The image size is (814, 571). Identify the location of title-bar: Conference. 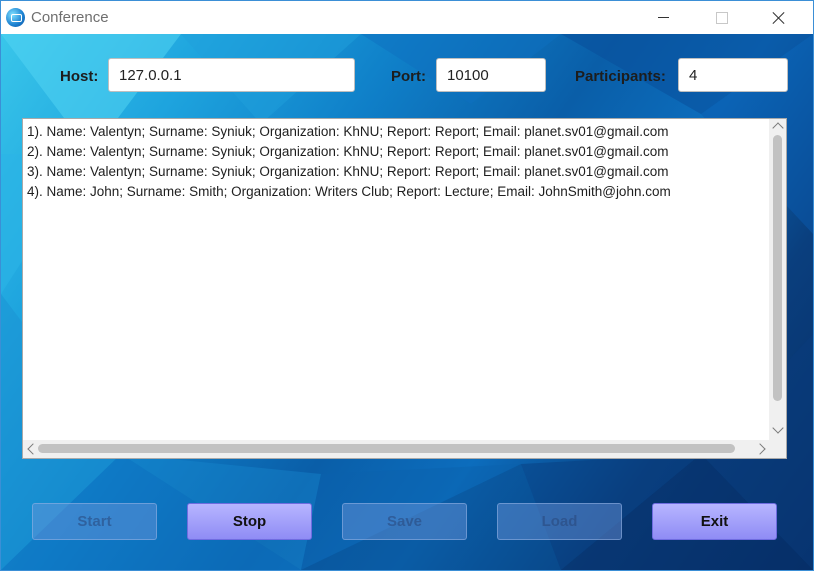
(407, 17).